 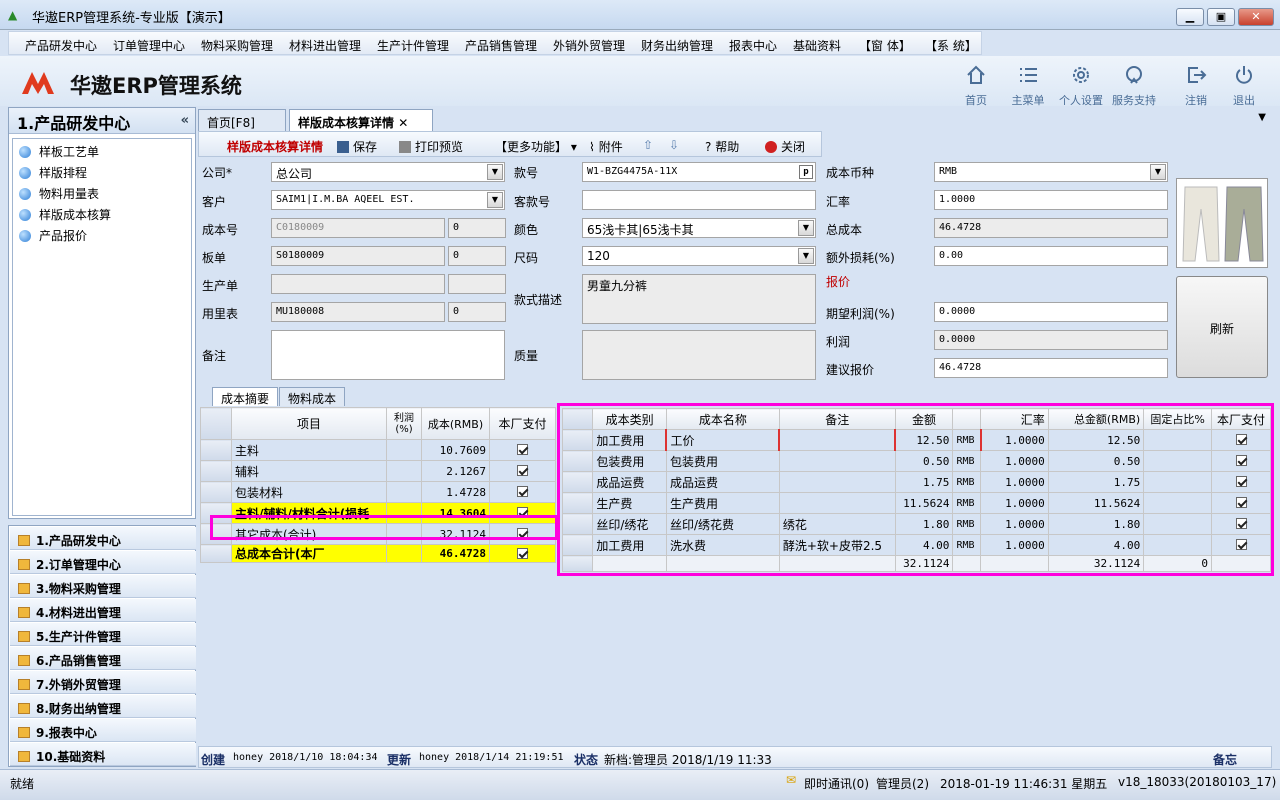 What do you see at coordinates (358, 284) in the screenshot?
I see `prod-field` at bounding box center [358, 284].